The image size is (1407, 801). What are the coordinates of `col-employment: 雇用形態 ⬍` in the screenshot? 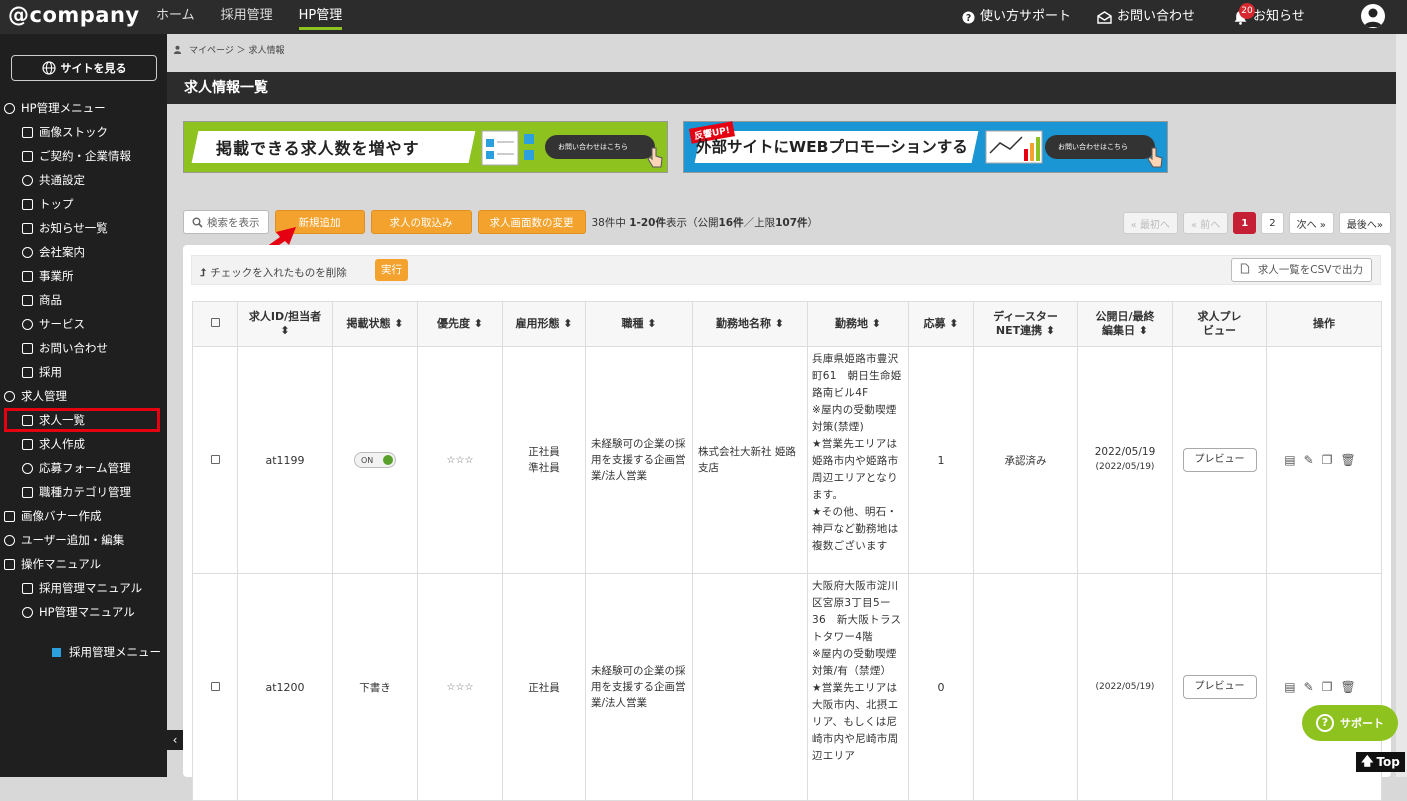 It's located at (544, 324).